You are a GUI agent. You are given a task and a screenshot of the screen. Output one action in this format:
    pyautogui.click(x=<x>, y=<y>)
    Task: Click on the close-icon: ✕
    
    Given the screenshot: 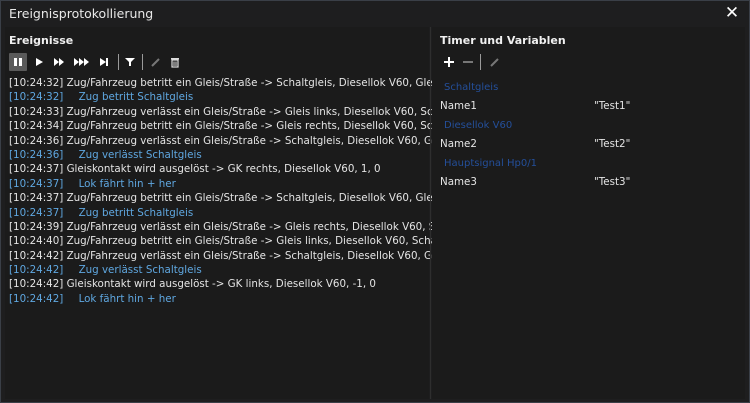 What is the action you would take?
    pyautogui.click(x=732, y=13)
    